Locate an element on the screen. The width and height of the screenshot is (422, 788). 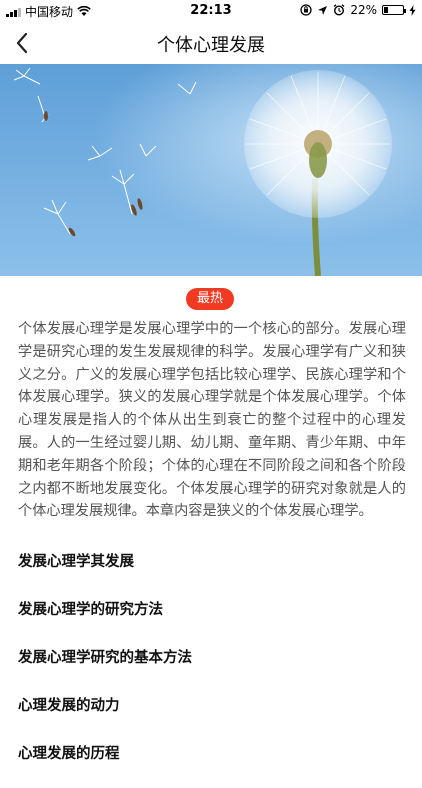
chapter-item: 心理发展的动力 is located at coordinates (212, 716).